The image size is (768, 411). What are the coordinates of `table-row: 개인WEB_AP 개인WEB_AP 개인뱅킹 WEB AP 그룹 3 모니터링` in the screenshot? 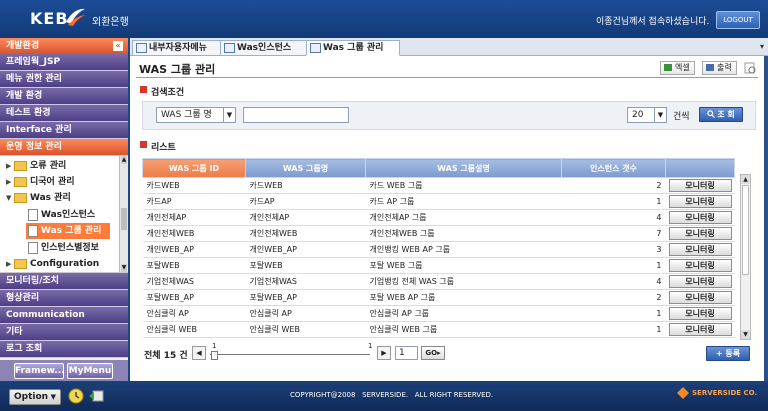 It's located at (438, 249).